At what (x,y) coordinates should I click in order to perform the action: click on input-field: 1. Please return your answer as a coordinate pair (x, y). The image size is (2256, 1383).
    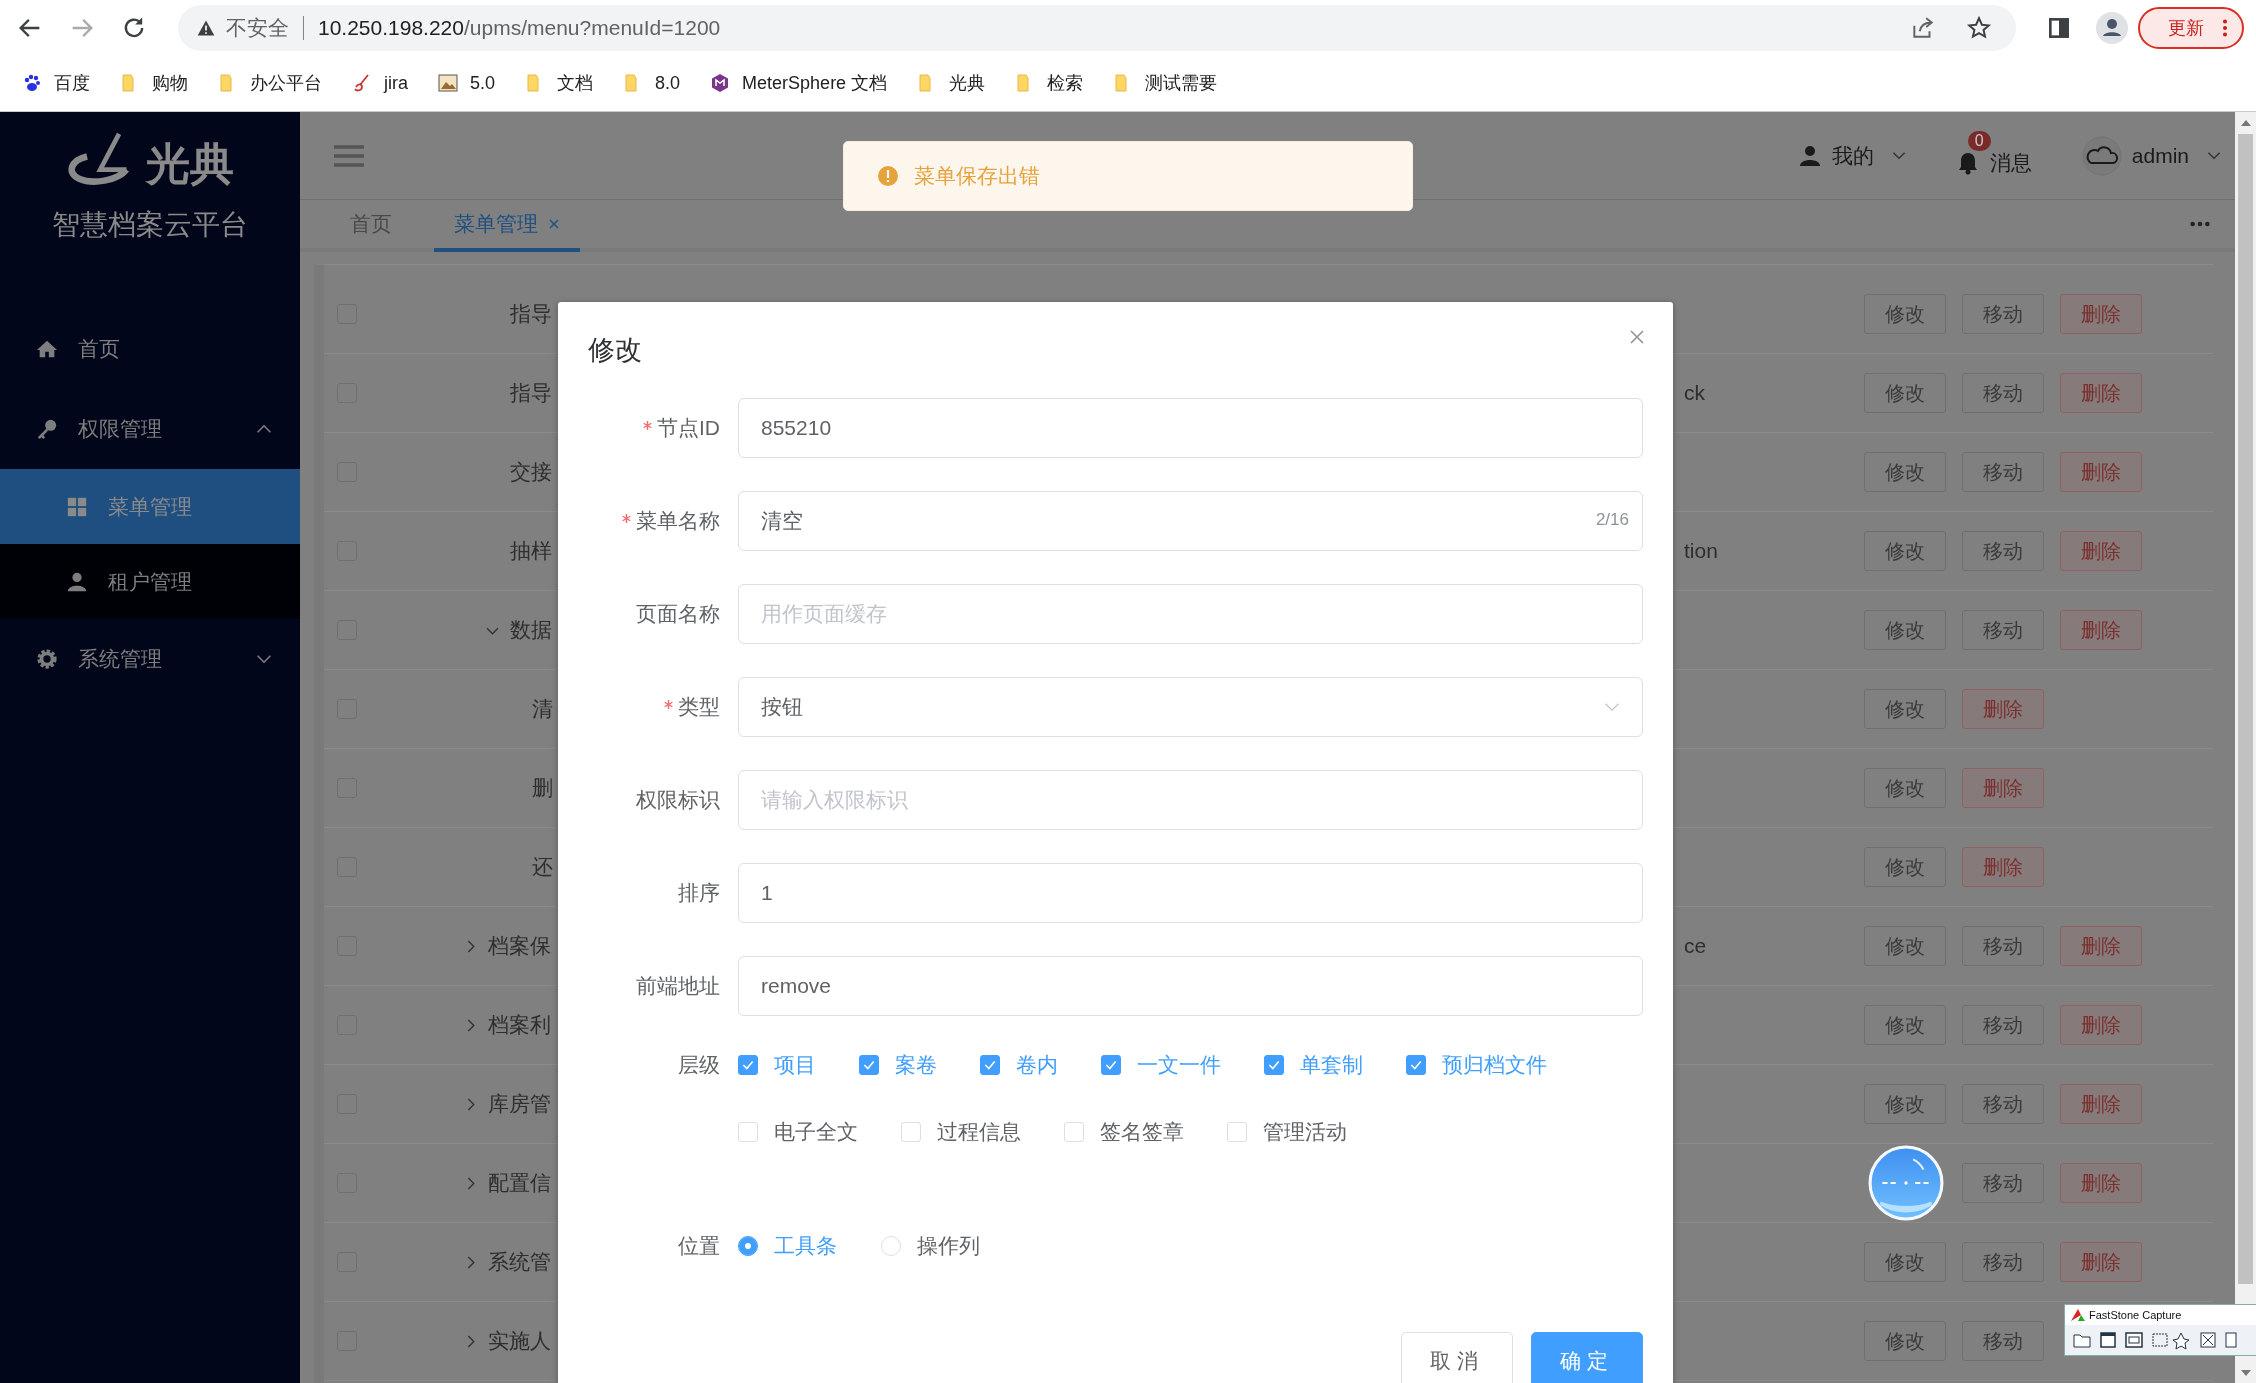
    Looking at the image, I should click on (1190, 893).